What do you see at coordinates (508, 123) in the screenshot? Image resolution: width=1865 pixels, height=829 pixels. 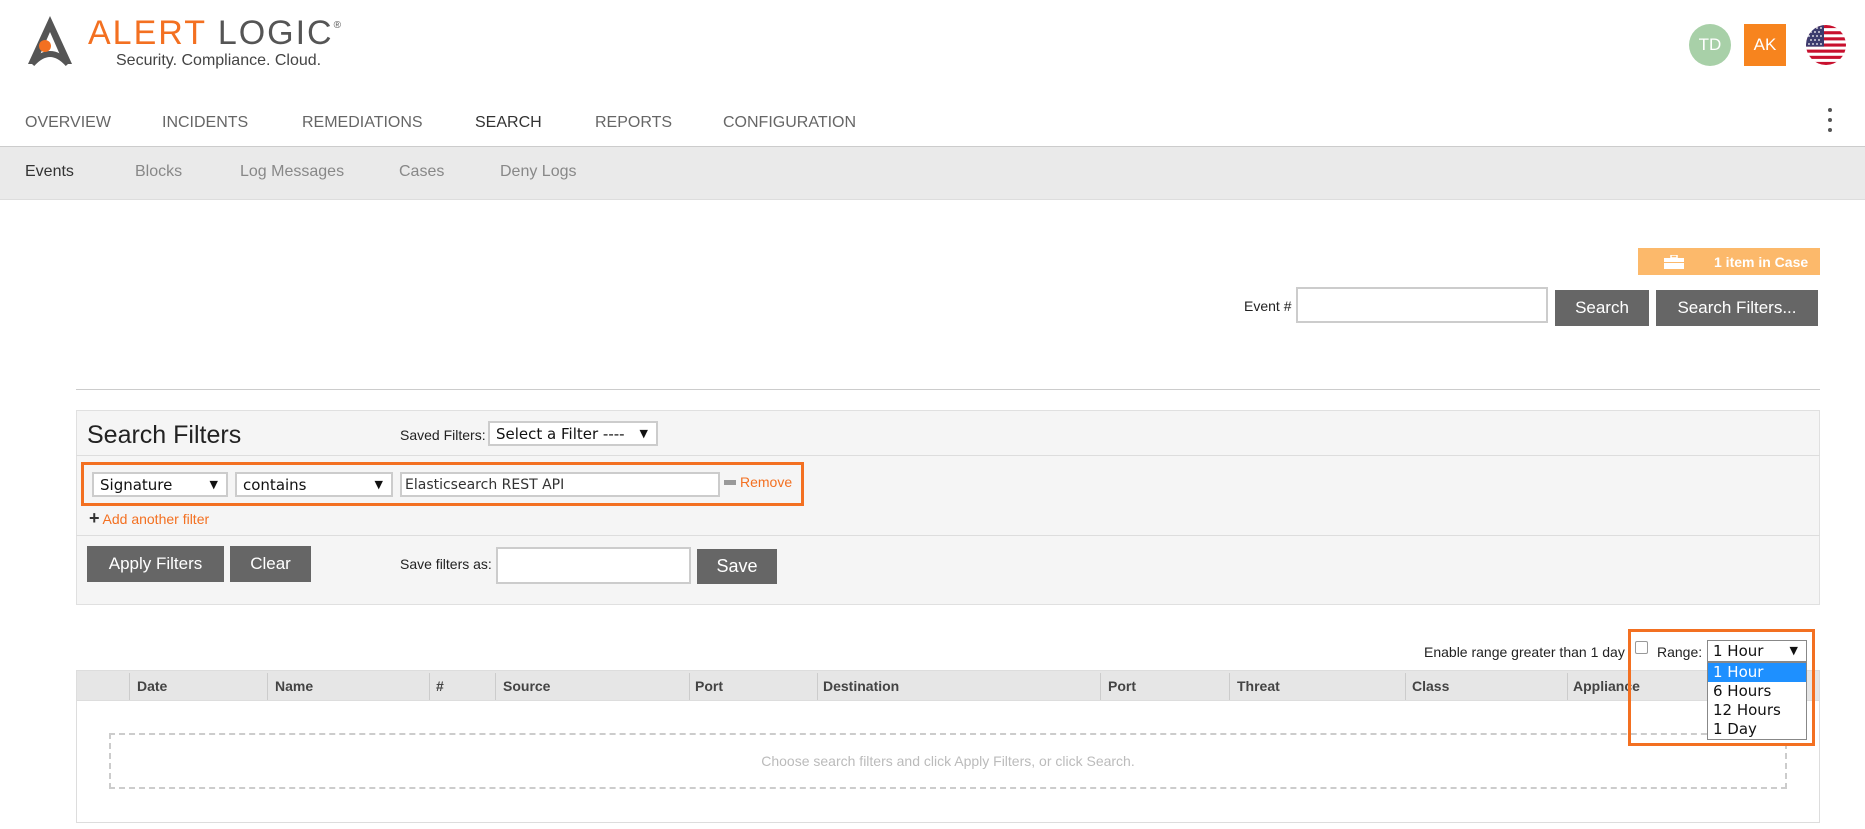 I see `nav-search: SEARCH` at bounding box center [508, 123].